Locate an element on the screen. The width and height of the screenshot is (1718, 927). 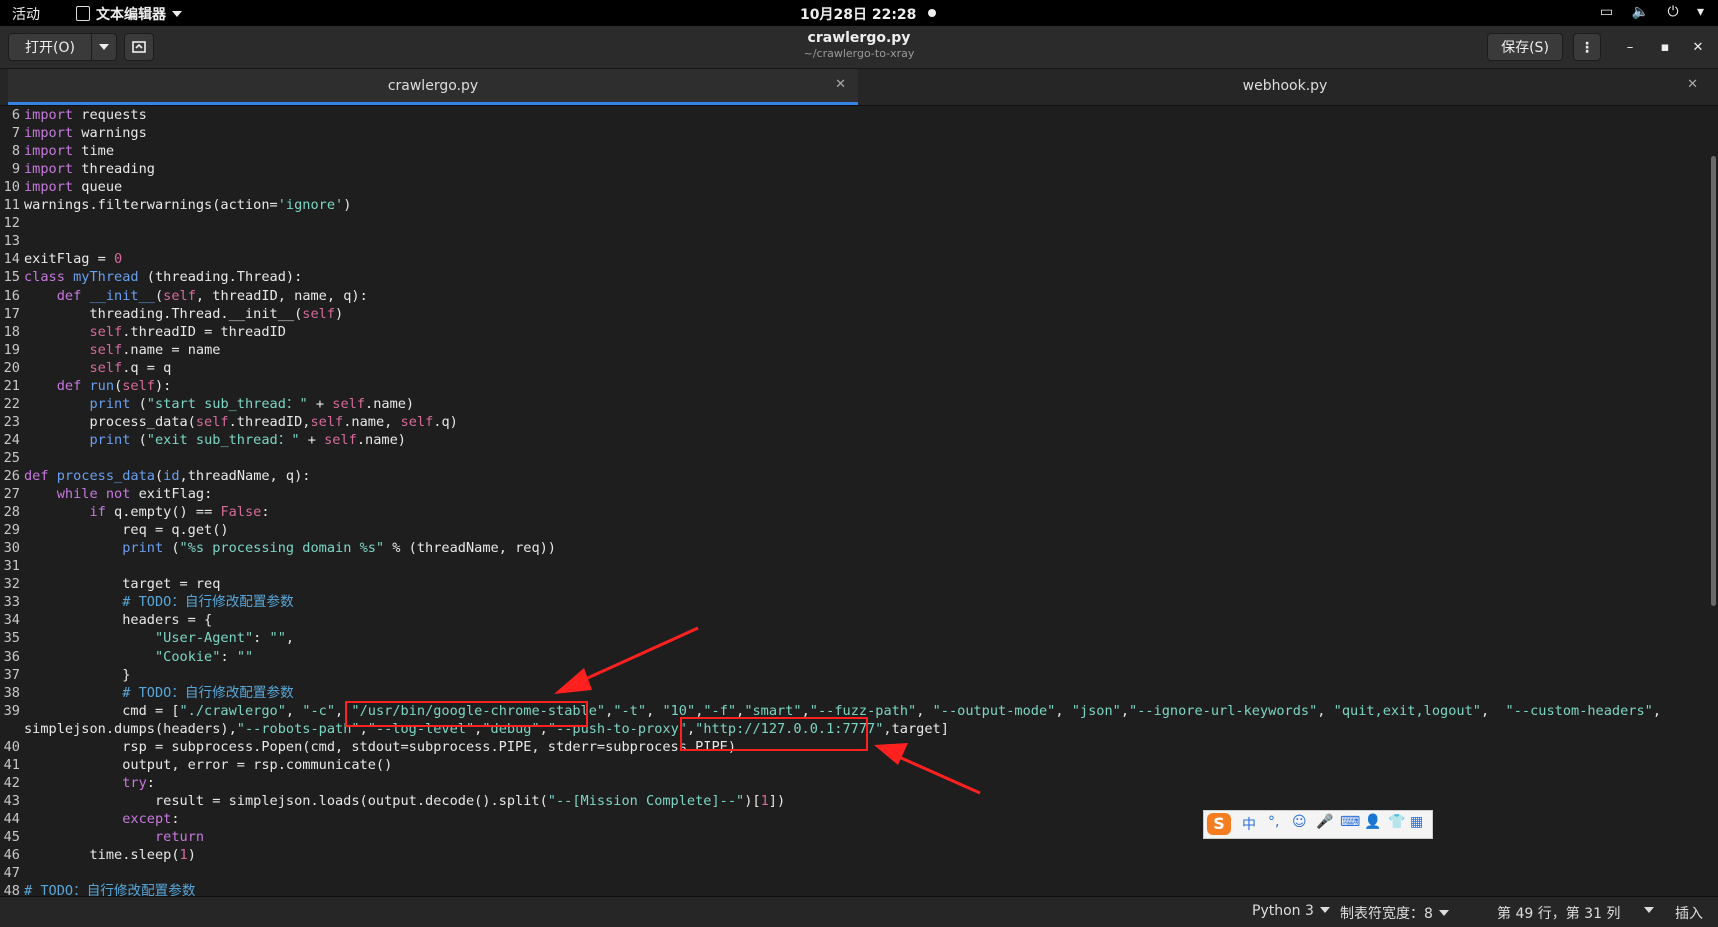
system-tray: ▭ 🔈 ⏻ ▾ is located at coordinates (1645, 12).